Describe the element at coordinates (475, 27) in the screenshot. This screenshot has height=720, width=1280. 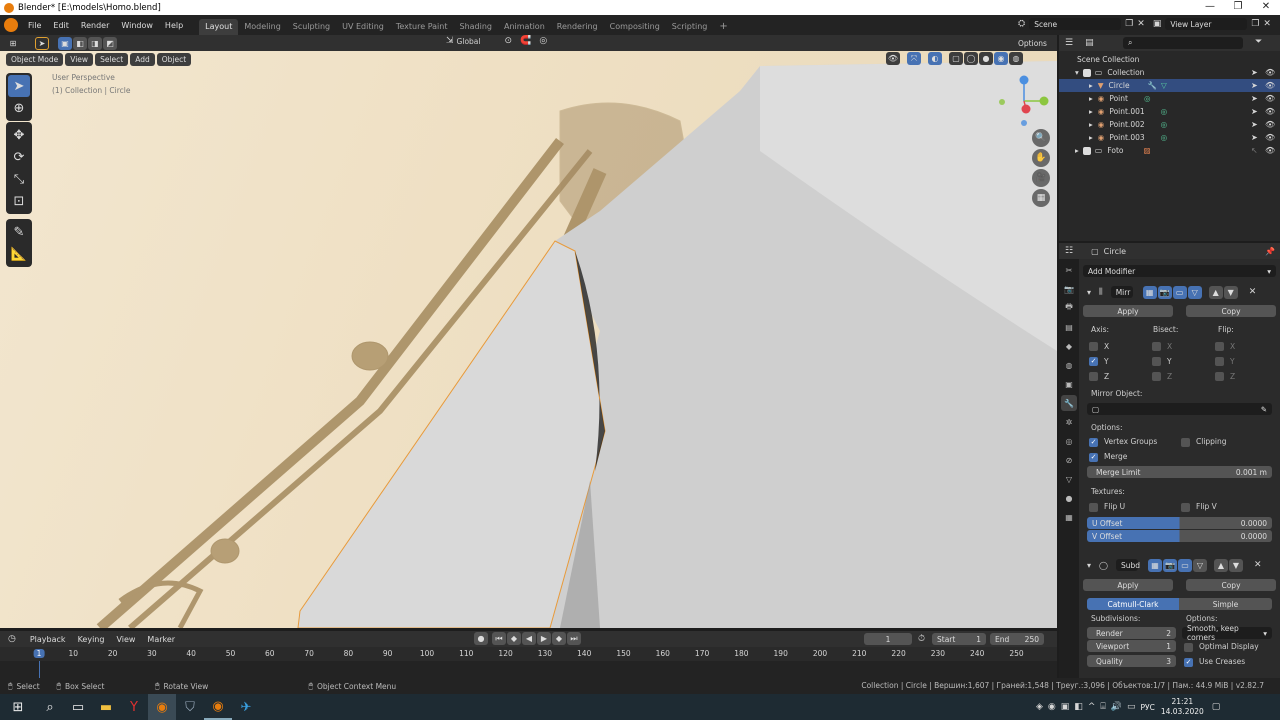
I see `tab-shading: Shading` at that location.